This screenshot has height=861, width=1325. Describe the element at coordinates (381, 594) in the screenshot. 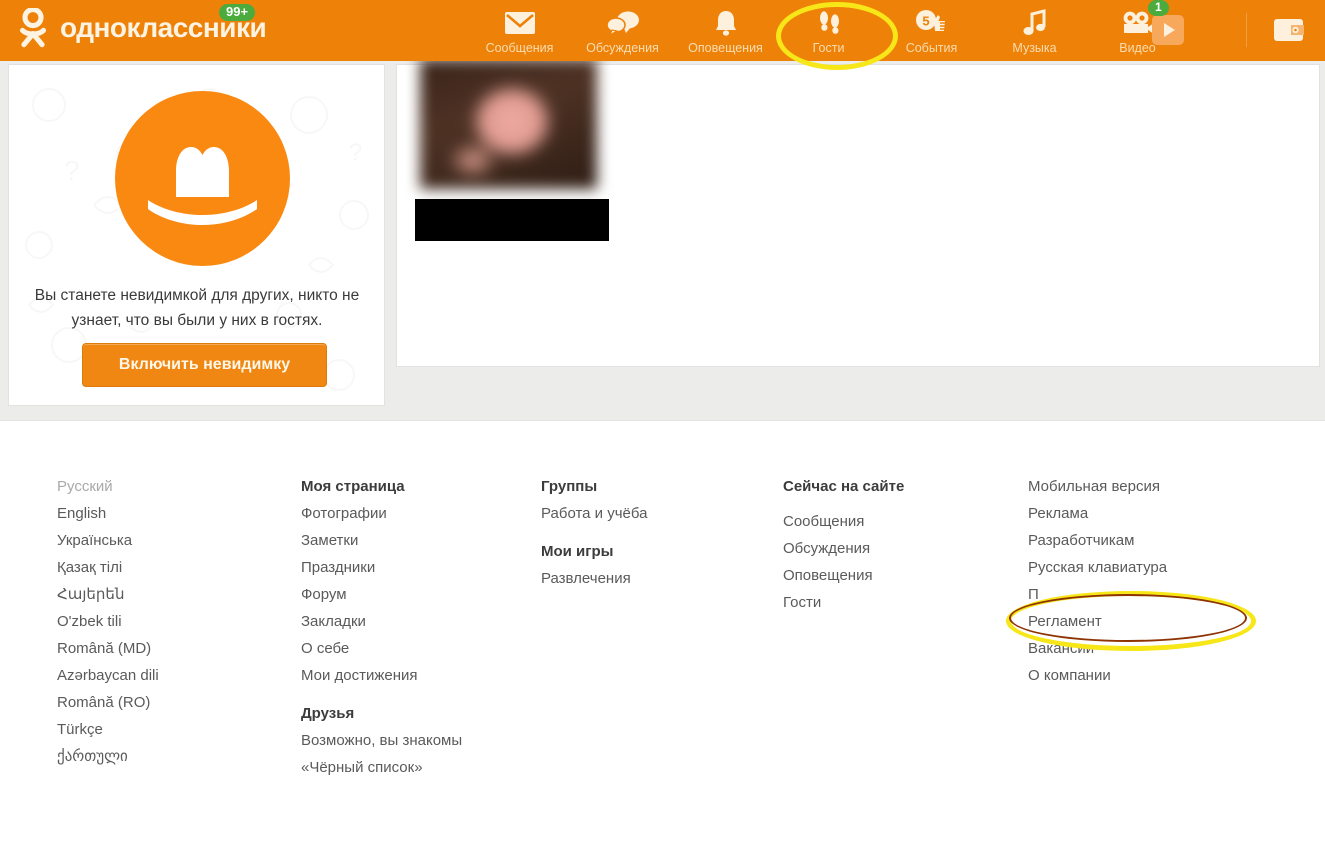

I see `footer-link-forum: Форум` at that location.